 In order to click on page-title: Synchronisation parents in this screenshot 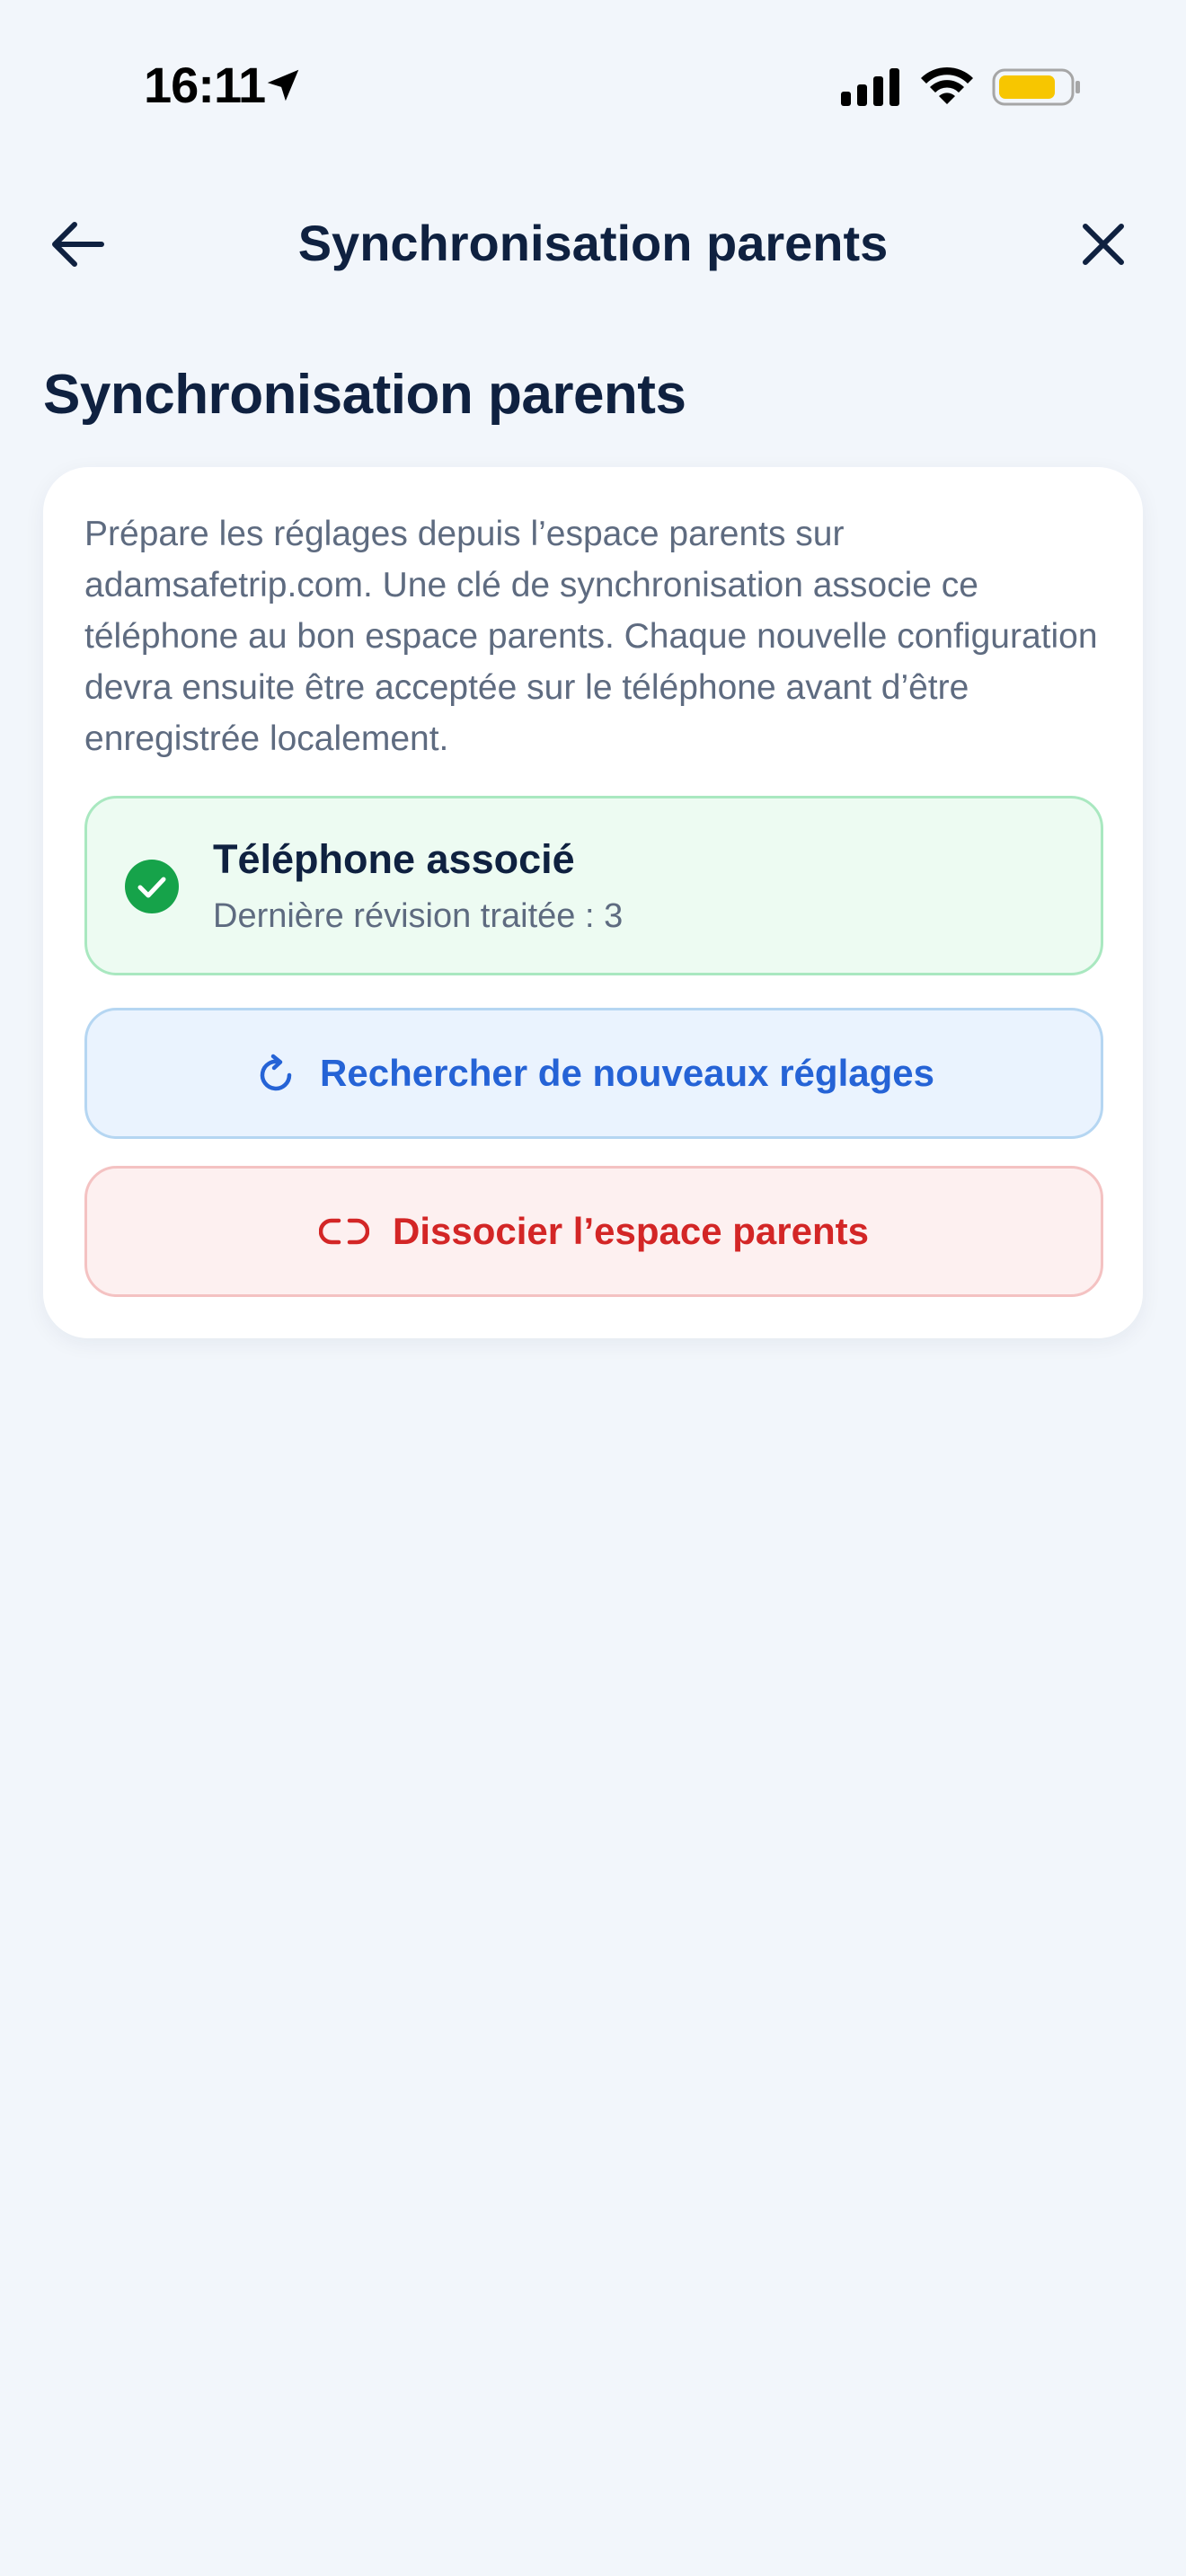, I will do `click(364, 395)`.